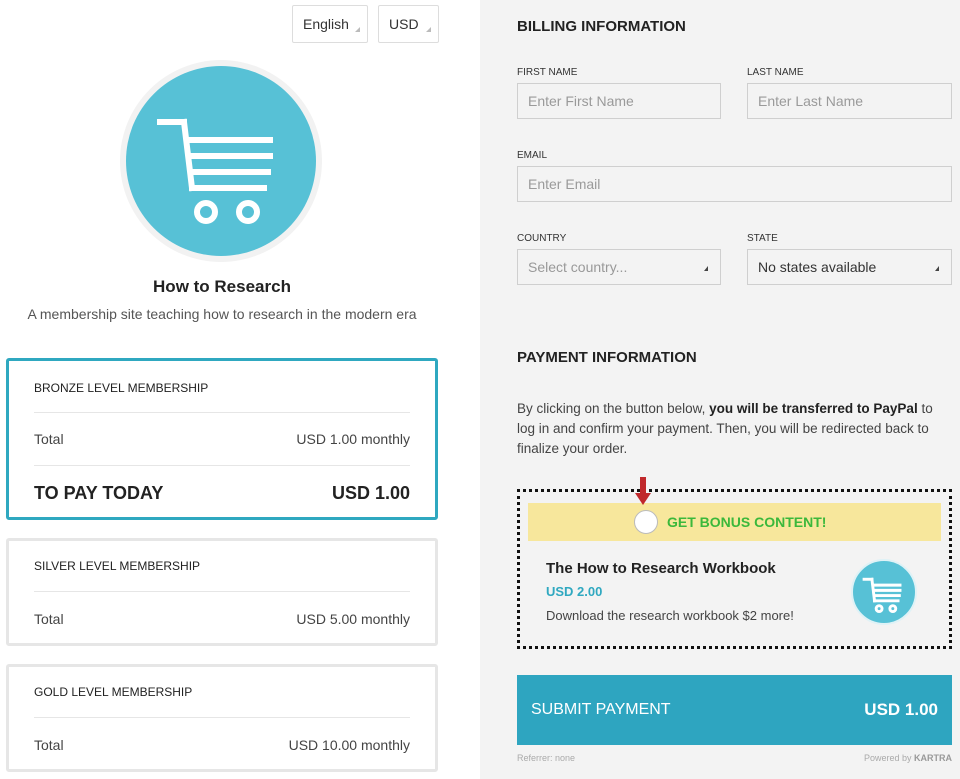 The image size is (960, 779). I want to click on plan-name: SILVER LEVEL MEMBERSHIP, so click(117, 566).